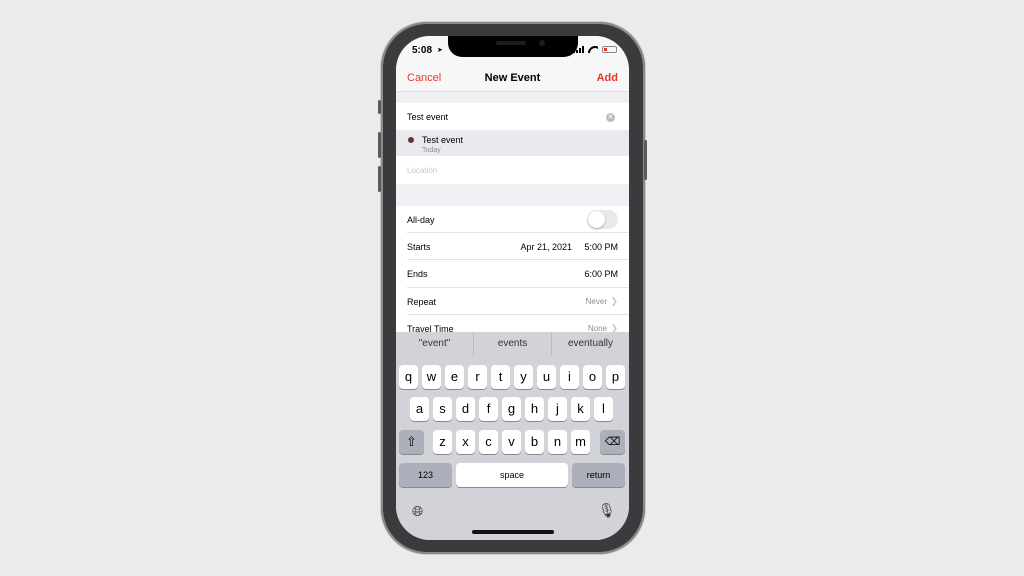 Image resolution: width=1024 pixels, height=576 pixels. I want to click on calendar-color-dot, so click(411, 140).